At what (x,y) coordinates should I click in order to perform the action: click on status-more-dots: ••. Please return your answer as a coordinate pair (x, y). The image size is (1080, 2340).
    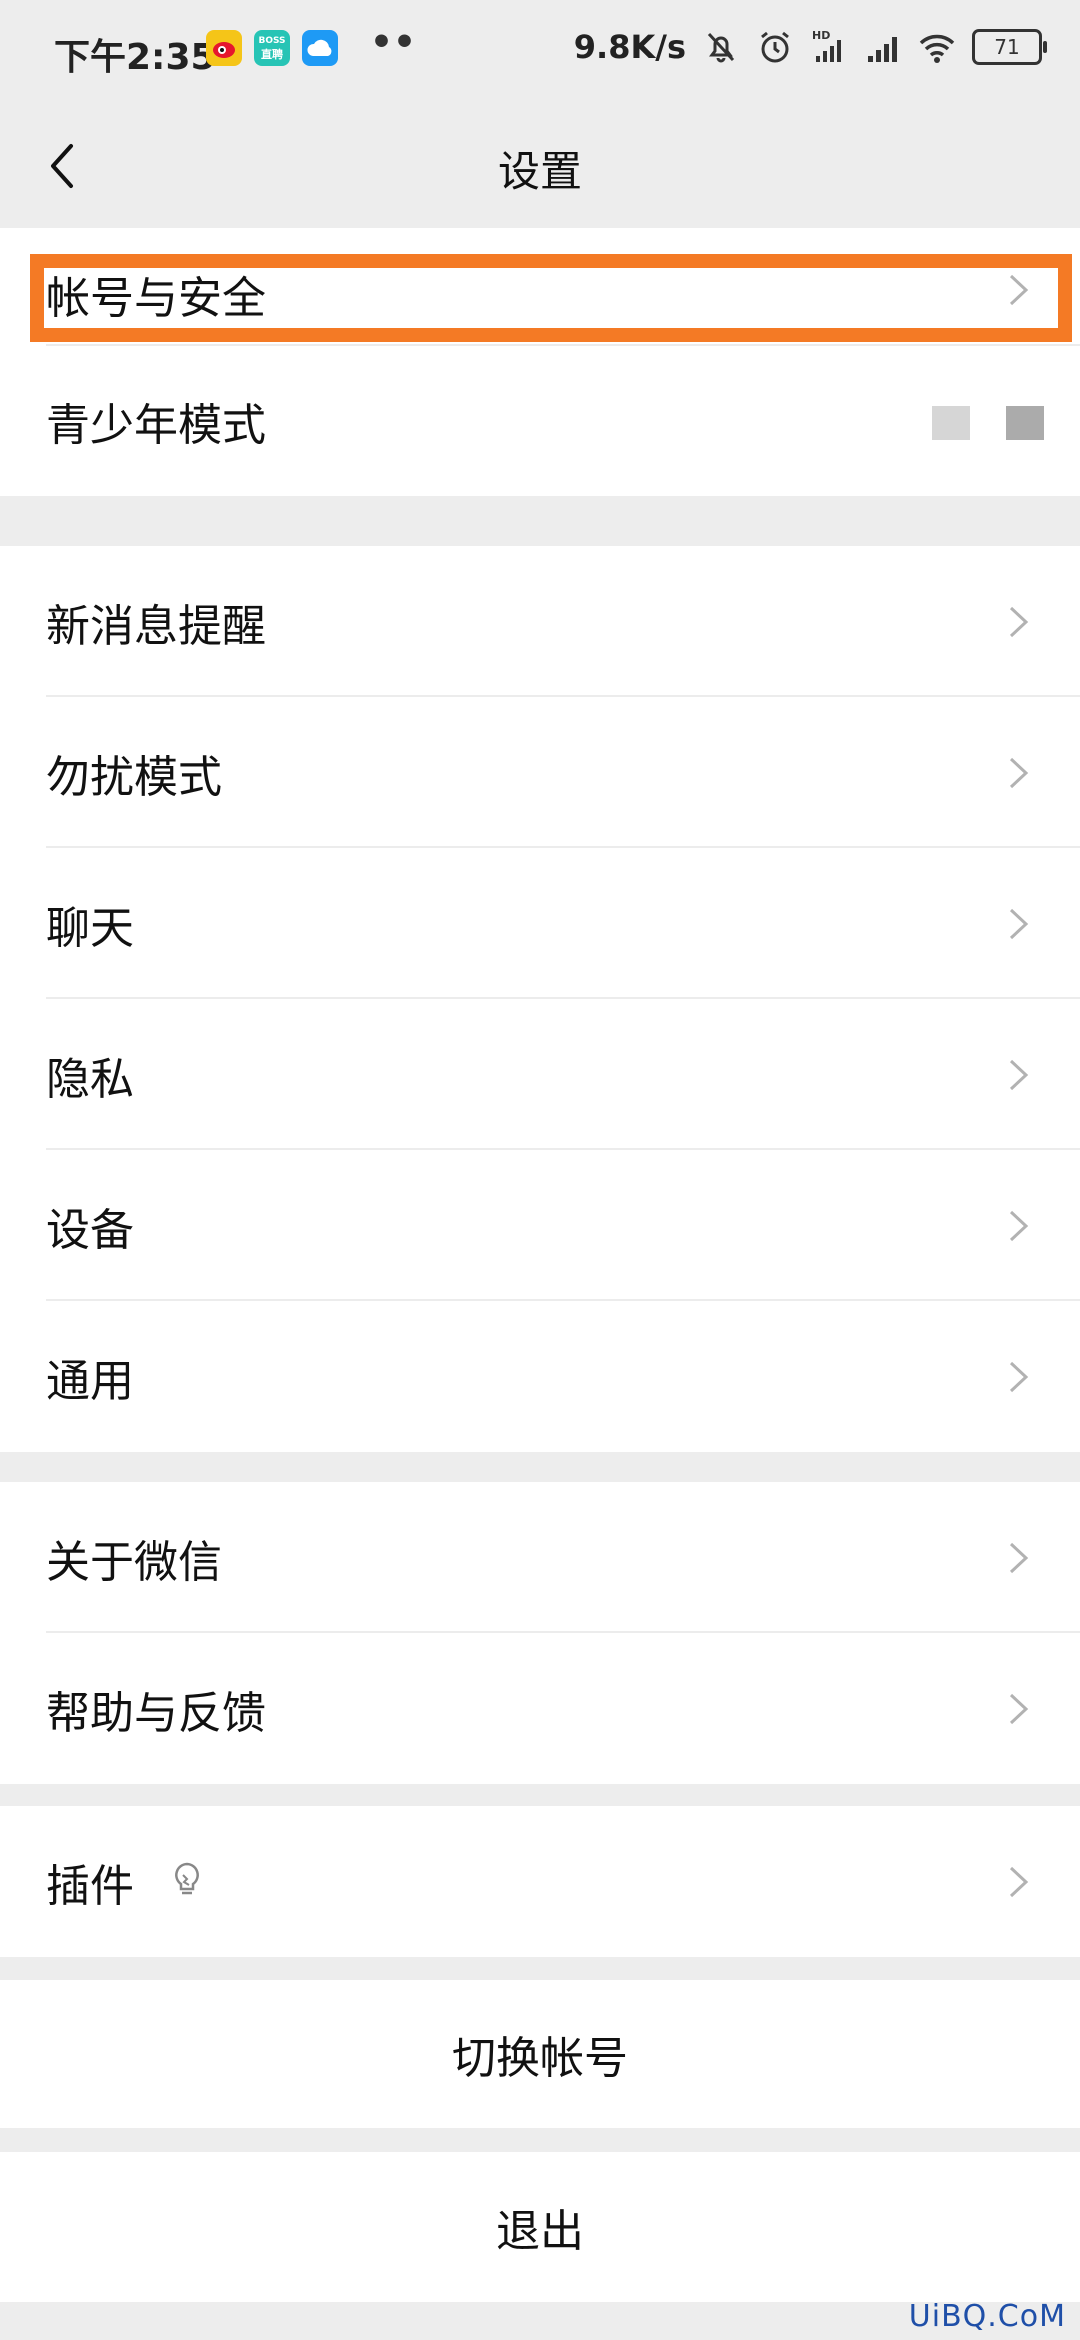
    Looking at the image, I should click on (393, 42).